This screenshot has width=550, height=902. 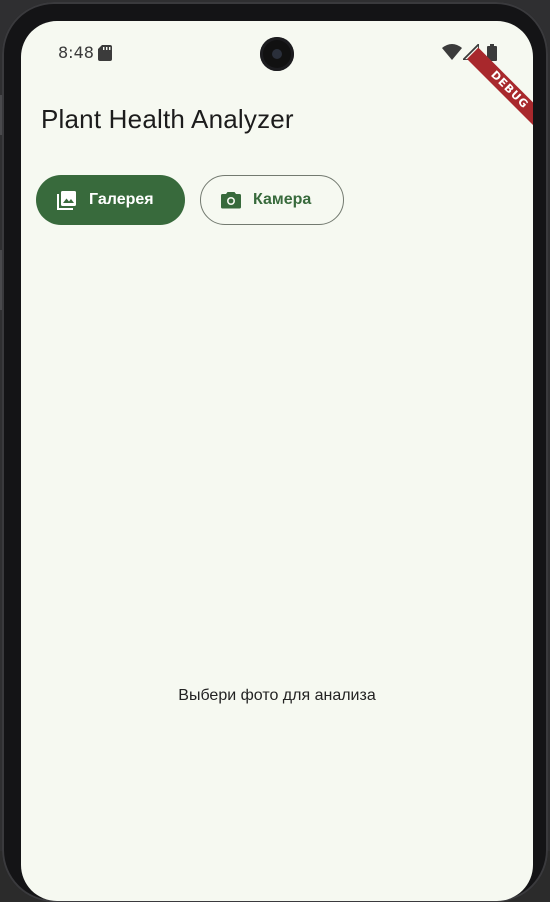 What do you see at coordinates (231, 200) in the screenshot?
I see `camera-icon` at bounding box center [231, 200].